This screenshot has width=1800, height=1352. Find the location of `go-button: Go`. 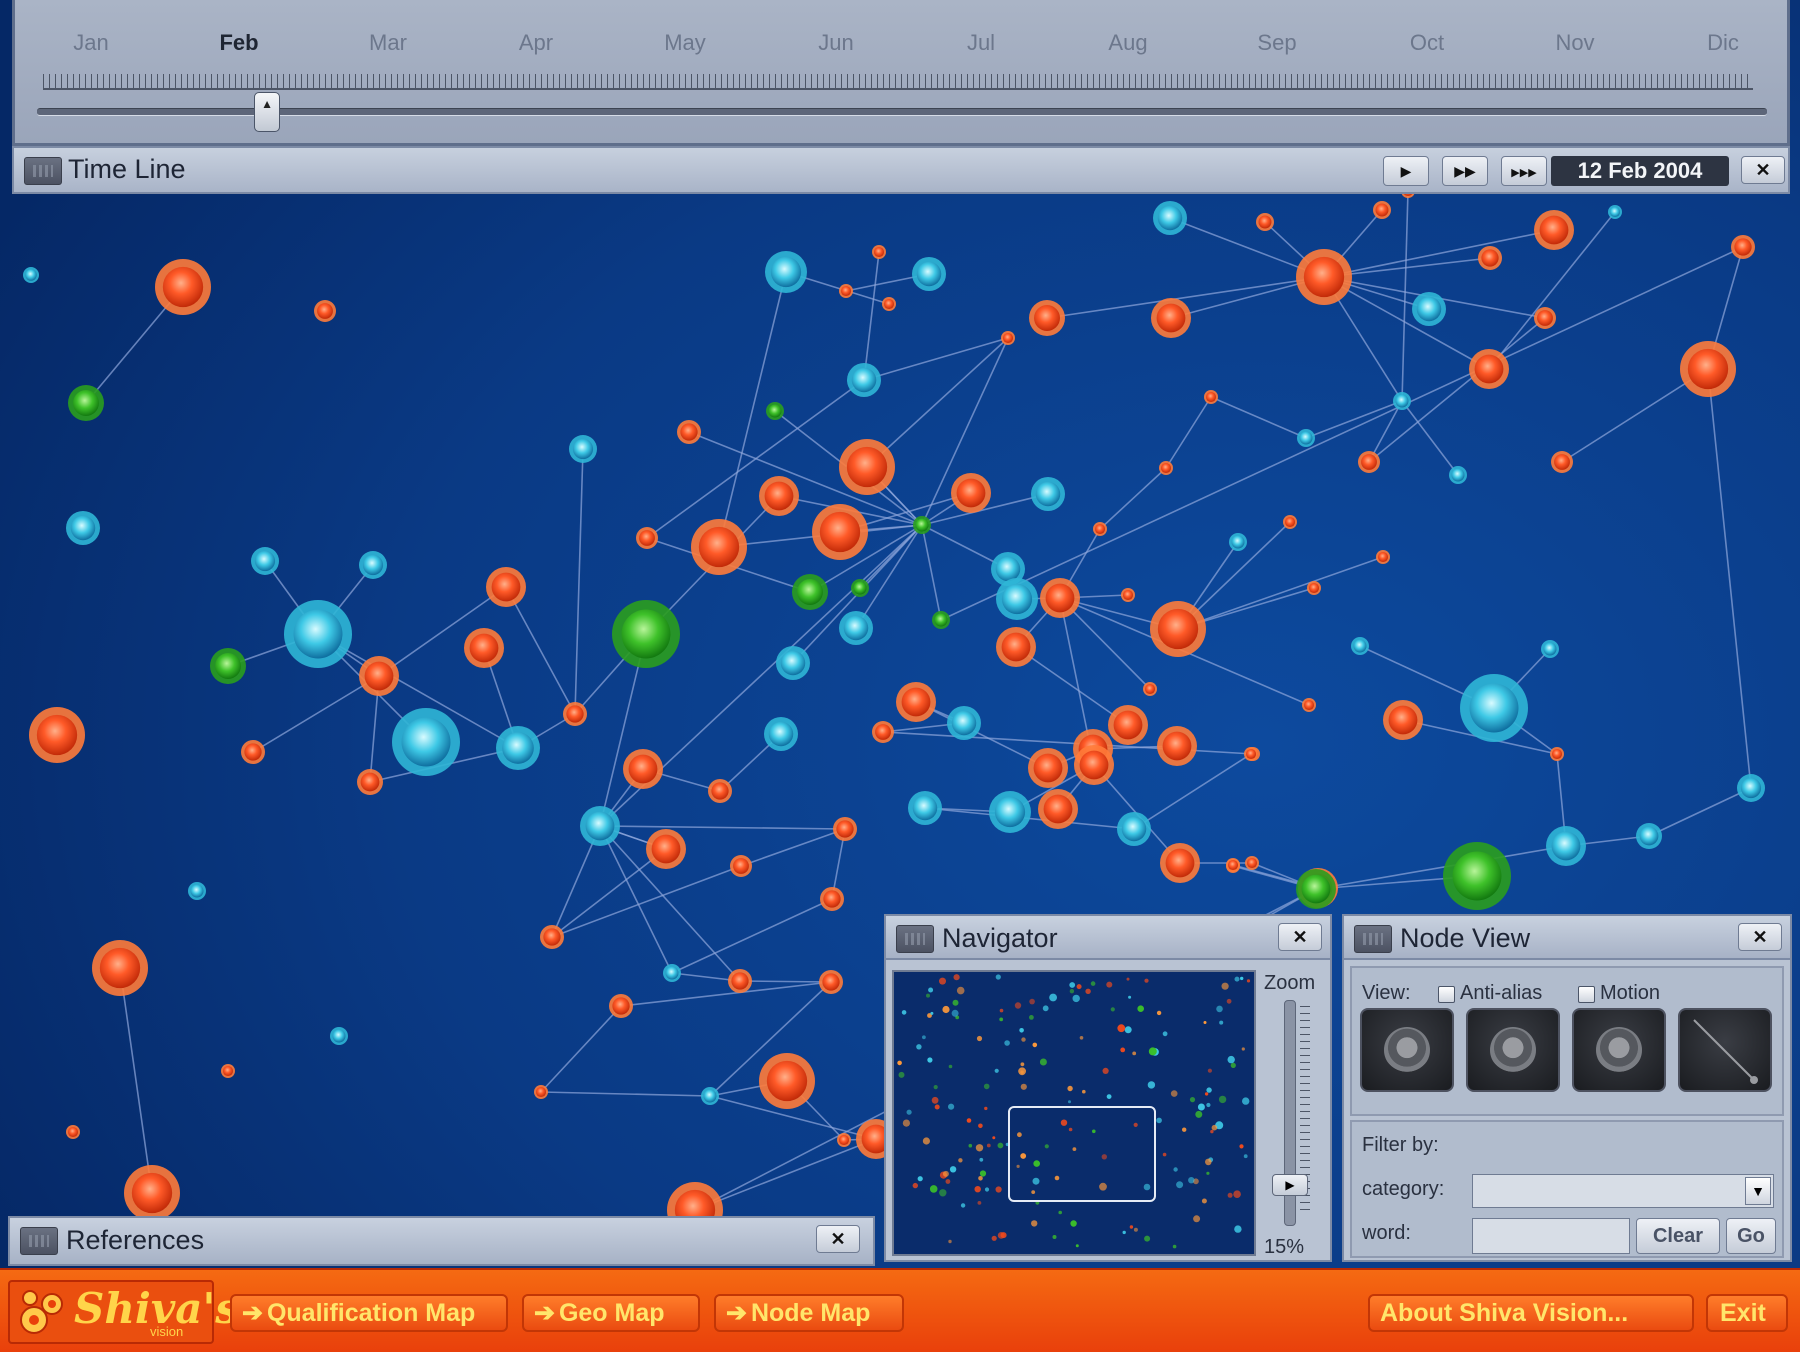

go-button: Go is located at coordinates (1751, 1236).